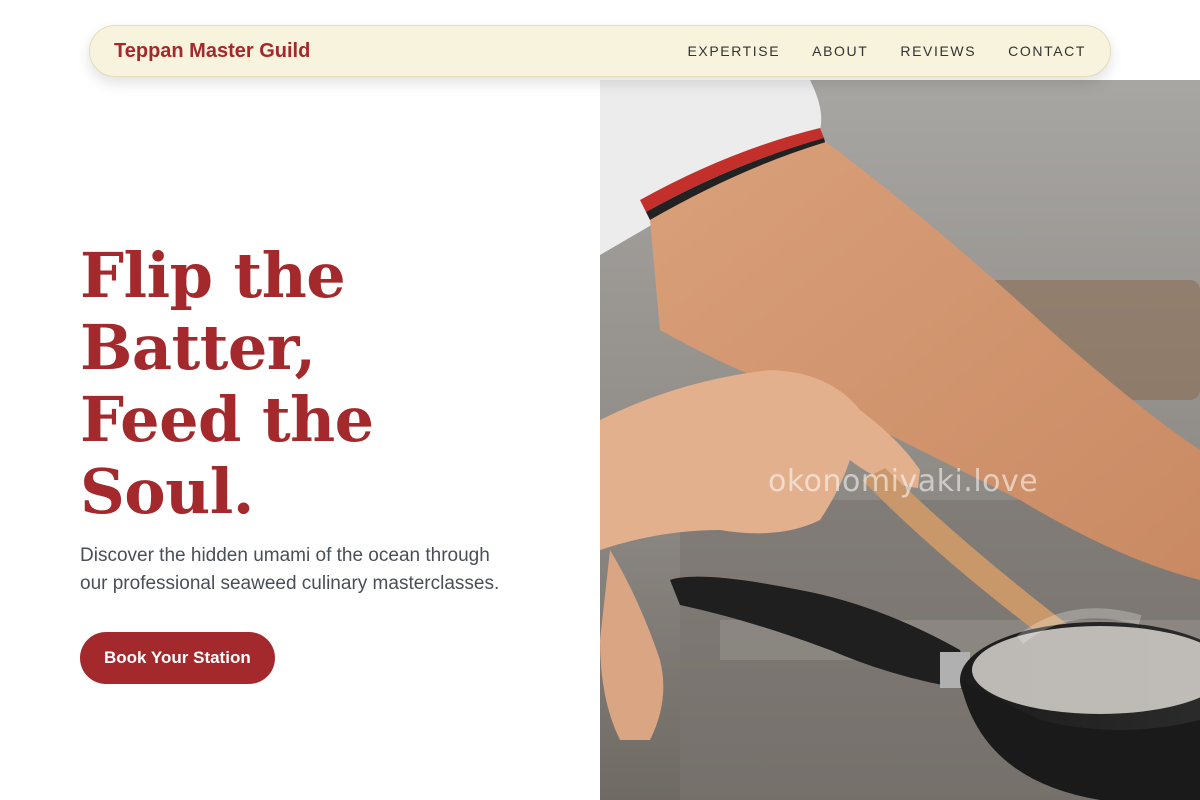 The height and width of the screenshot is (800, 1200). I want to click on photo-watermark: okonomiyaki.love, so click(903, 481).